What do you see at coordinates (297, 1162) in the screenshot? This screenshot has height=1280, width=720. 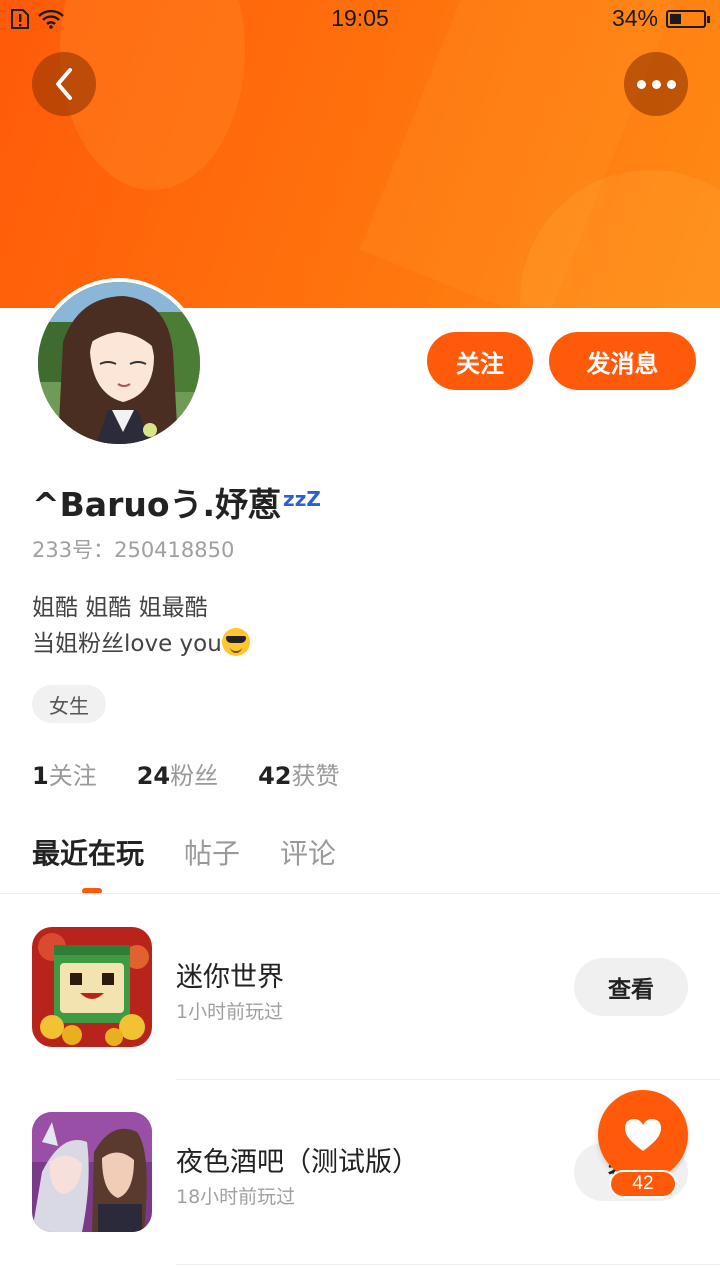 I see `game-name: 夜色酒吧（测试版）` at bounding box center [297, 1162].